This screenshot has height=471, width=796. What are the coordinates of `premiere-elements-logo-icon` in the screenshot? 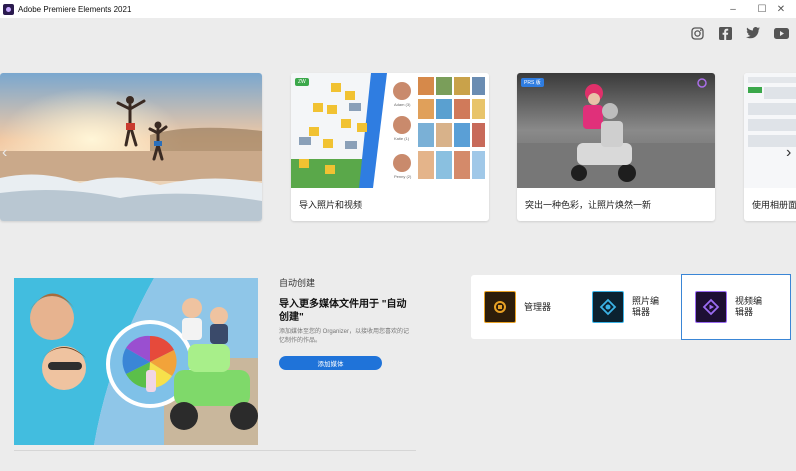 It's located at (8, 9).